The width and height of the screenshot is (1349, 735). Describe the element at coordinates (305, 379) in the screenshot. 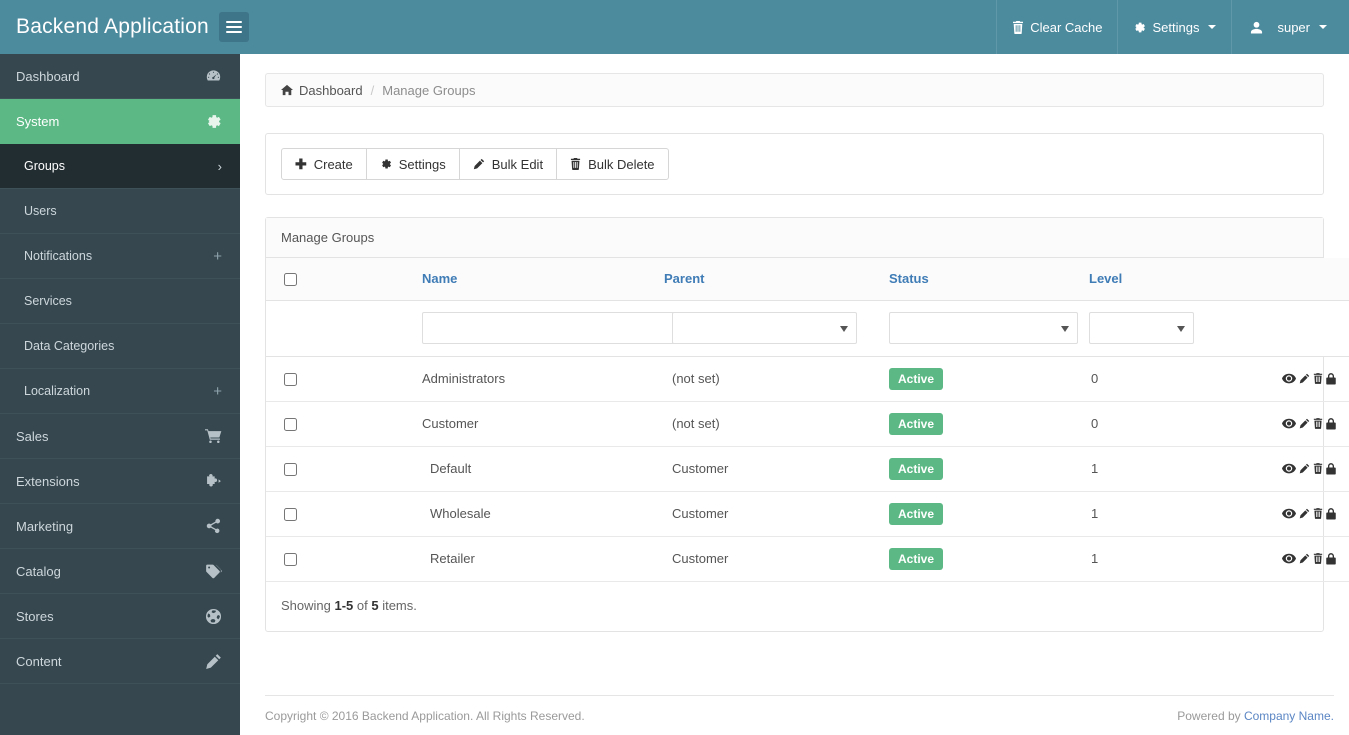

I see `row-select-cell` at that location.